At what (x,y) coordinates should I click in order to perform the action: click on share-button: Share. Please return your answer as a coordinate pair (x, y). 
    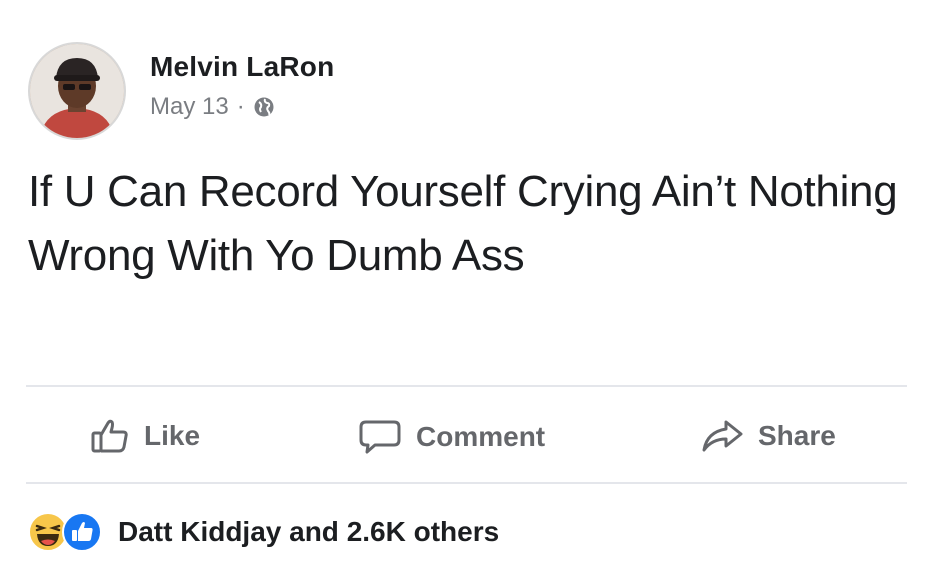
    Looking at the image, I should click on (768, 436).